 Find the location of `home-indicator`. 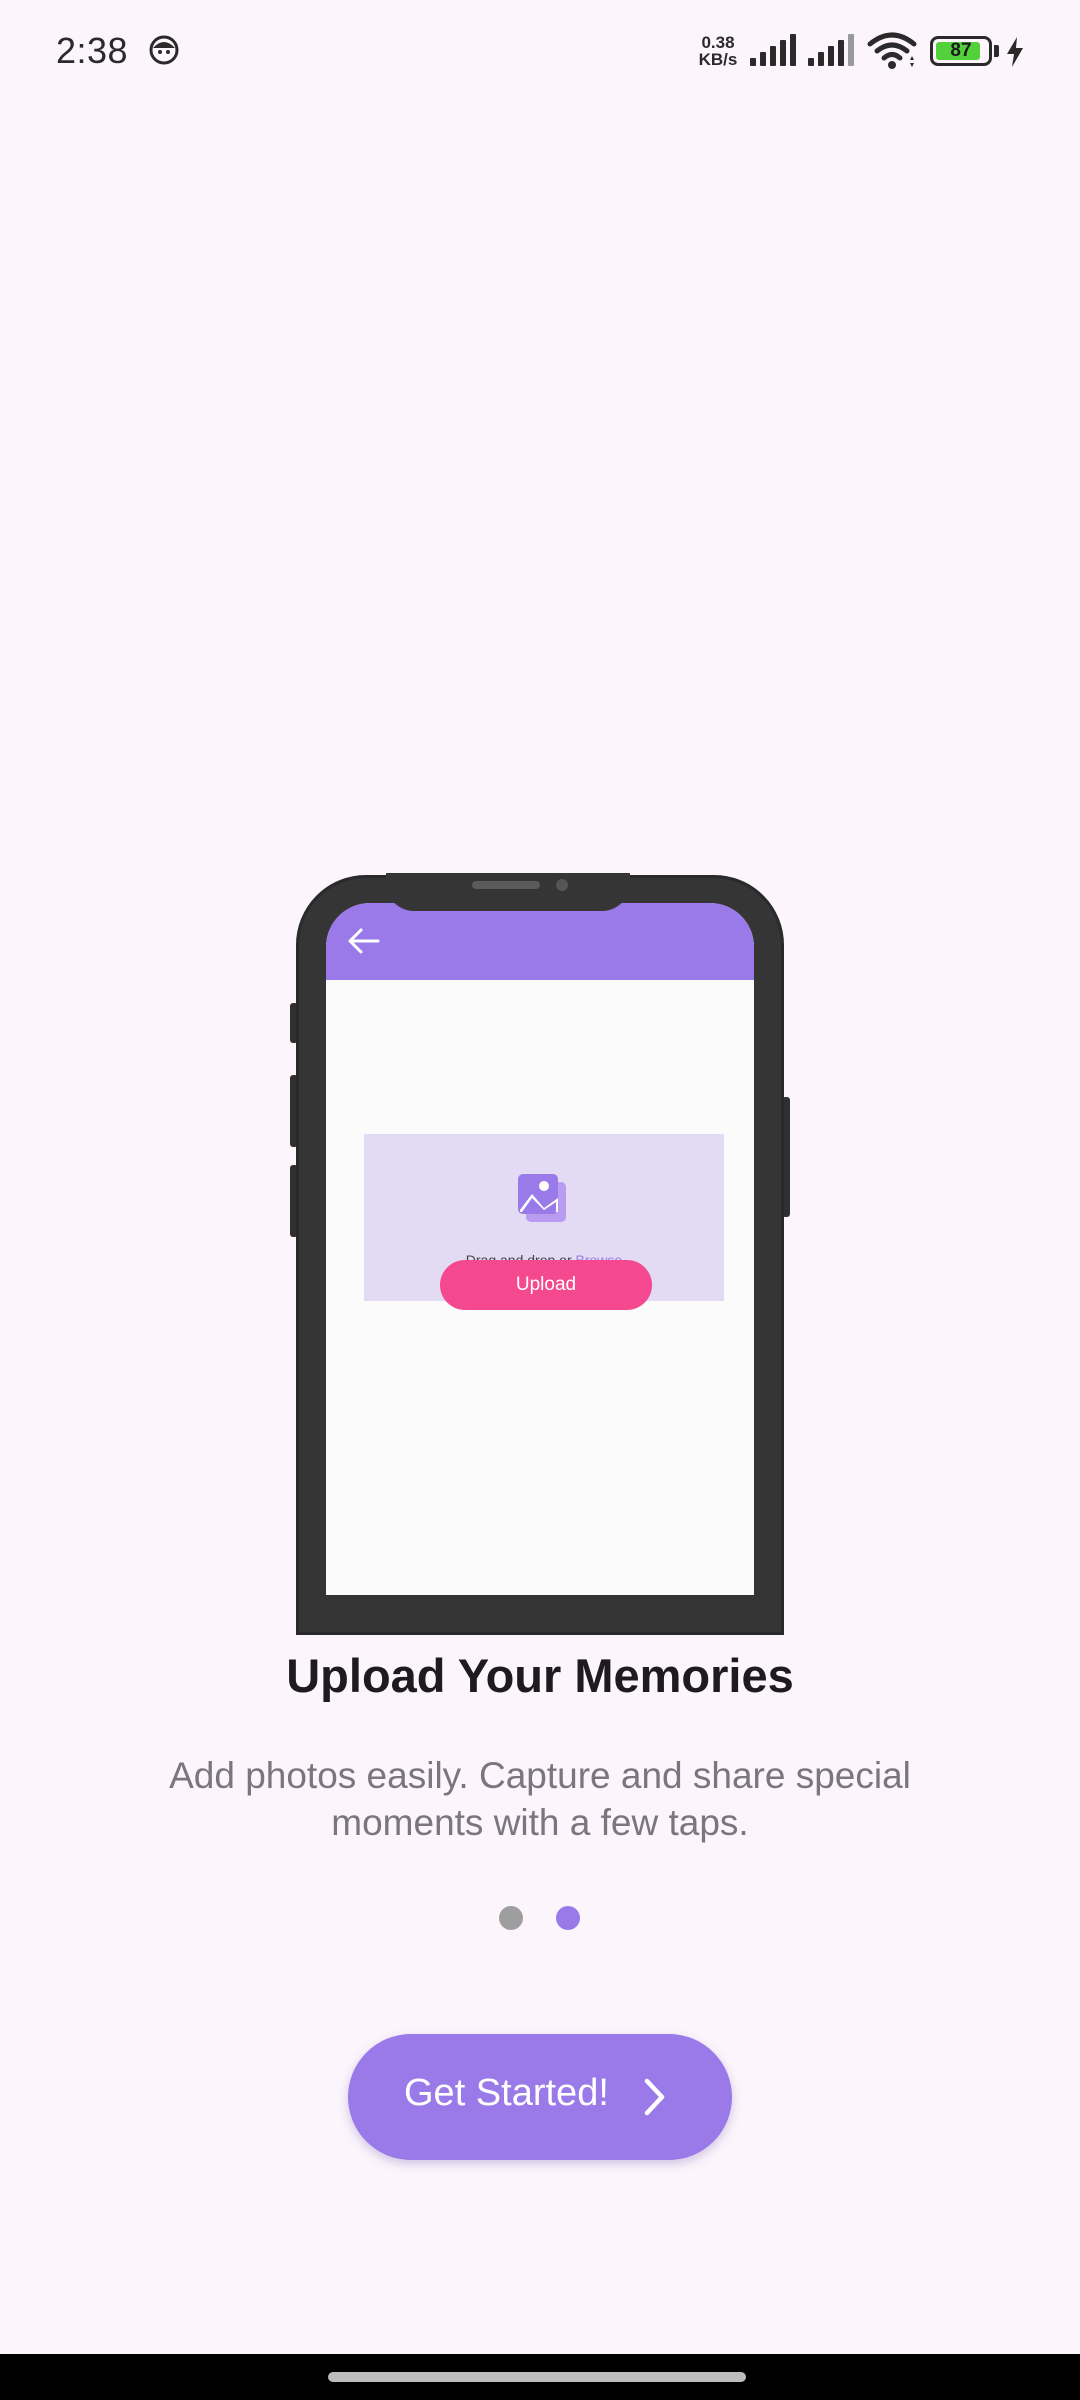

home-indicator is located at coordinates (537, 2377).